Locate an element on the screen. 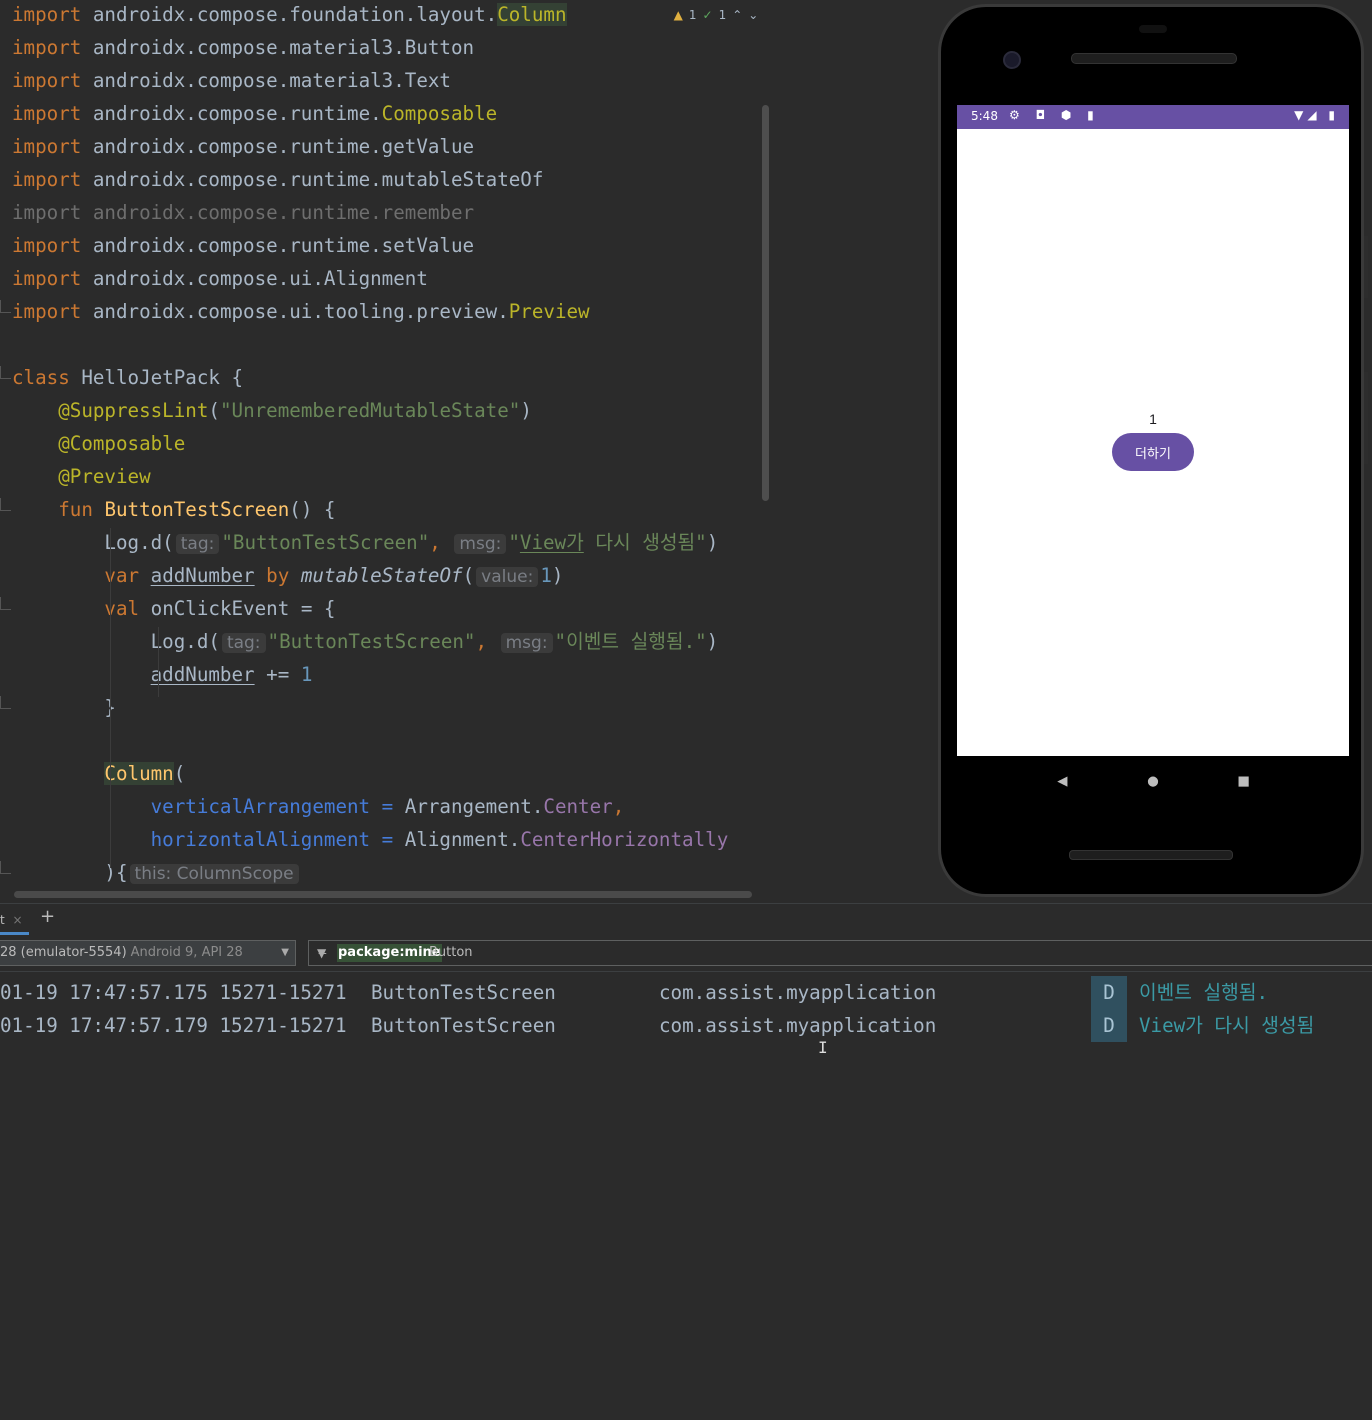 This screenshot has width=1372, height=1420. code-line: ){this: ColumnScope is located at coordinates (156, 874).